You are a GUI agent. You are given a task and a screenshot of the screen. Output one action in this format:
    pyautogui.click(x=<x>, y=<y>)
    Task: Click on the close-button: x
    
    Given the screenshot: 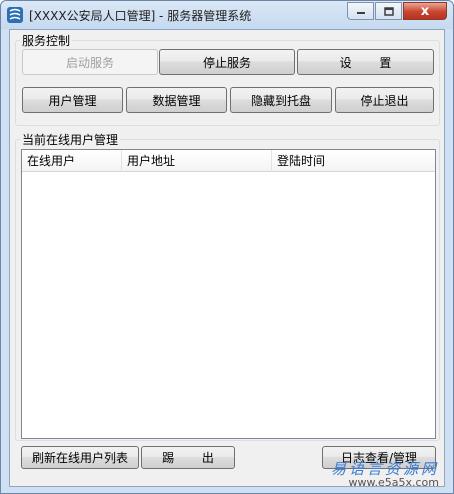 What is the action you would take?
    pyautogui.click(x=425, y=11)
    